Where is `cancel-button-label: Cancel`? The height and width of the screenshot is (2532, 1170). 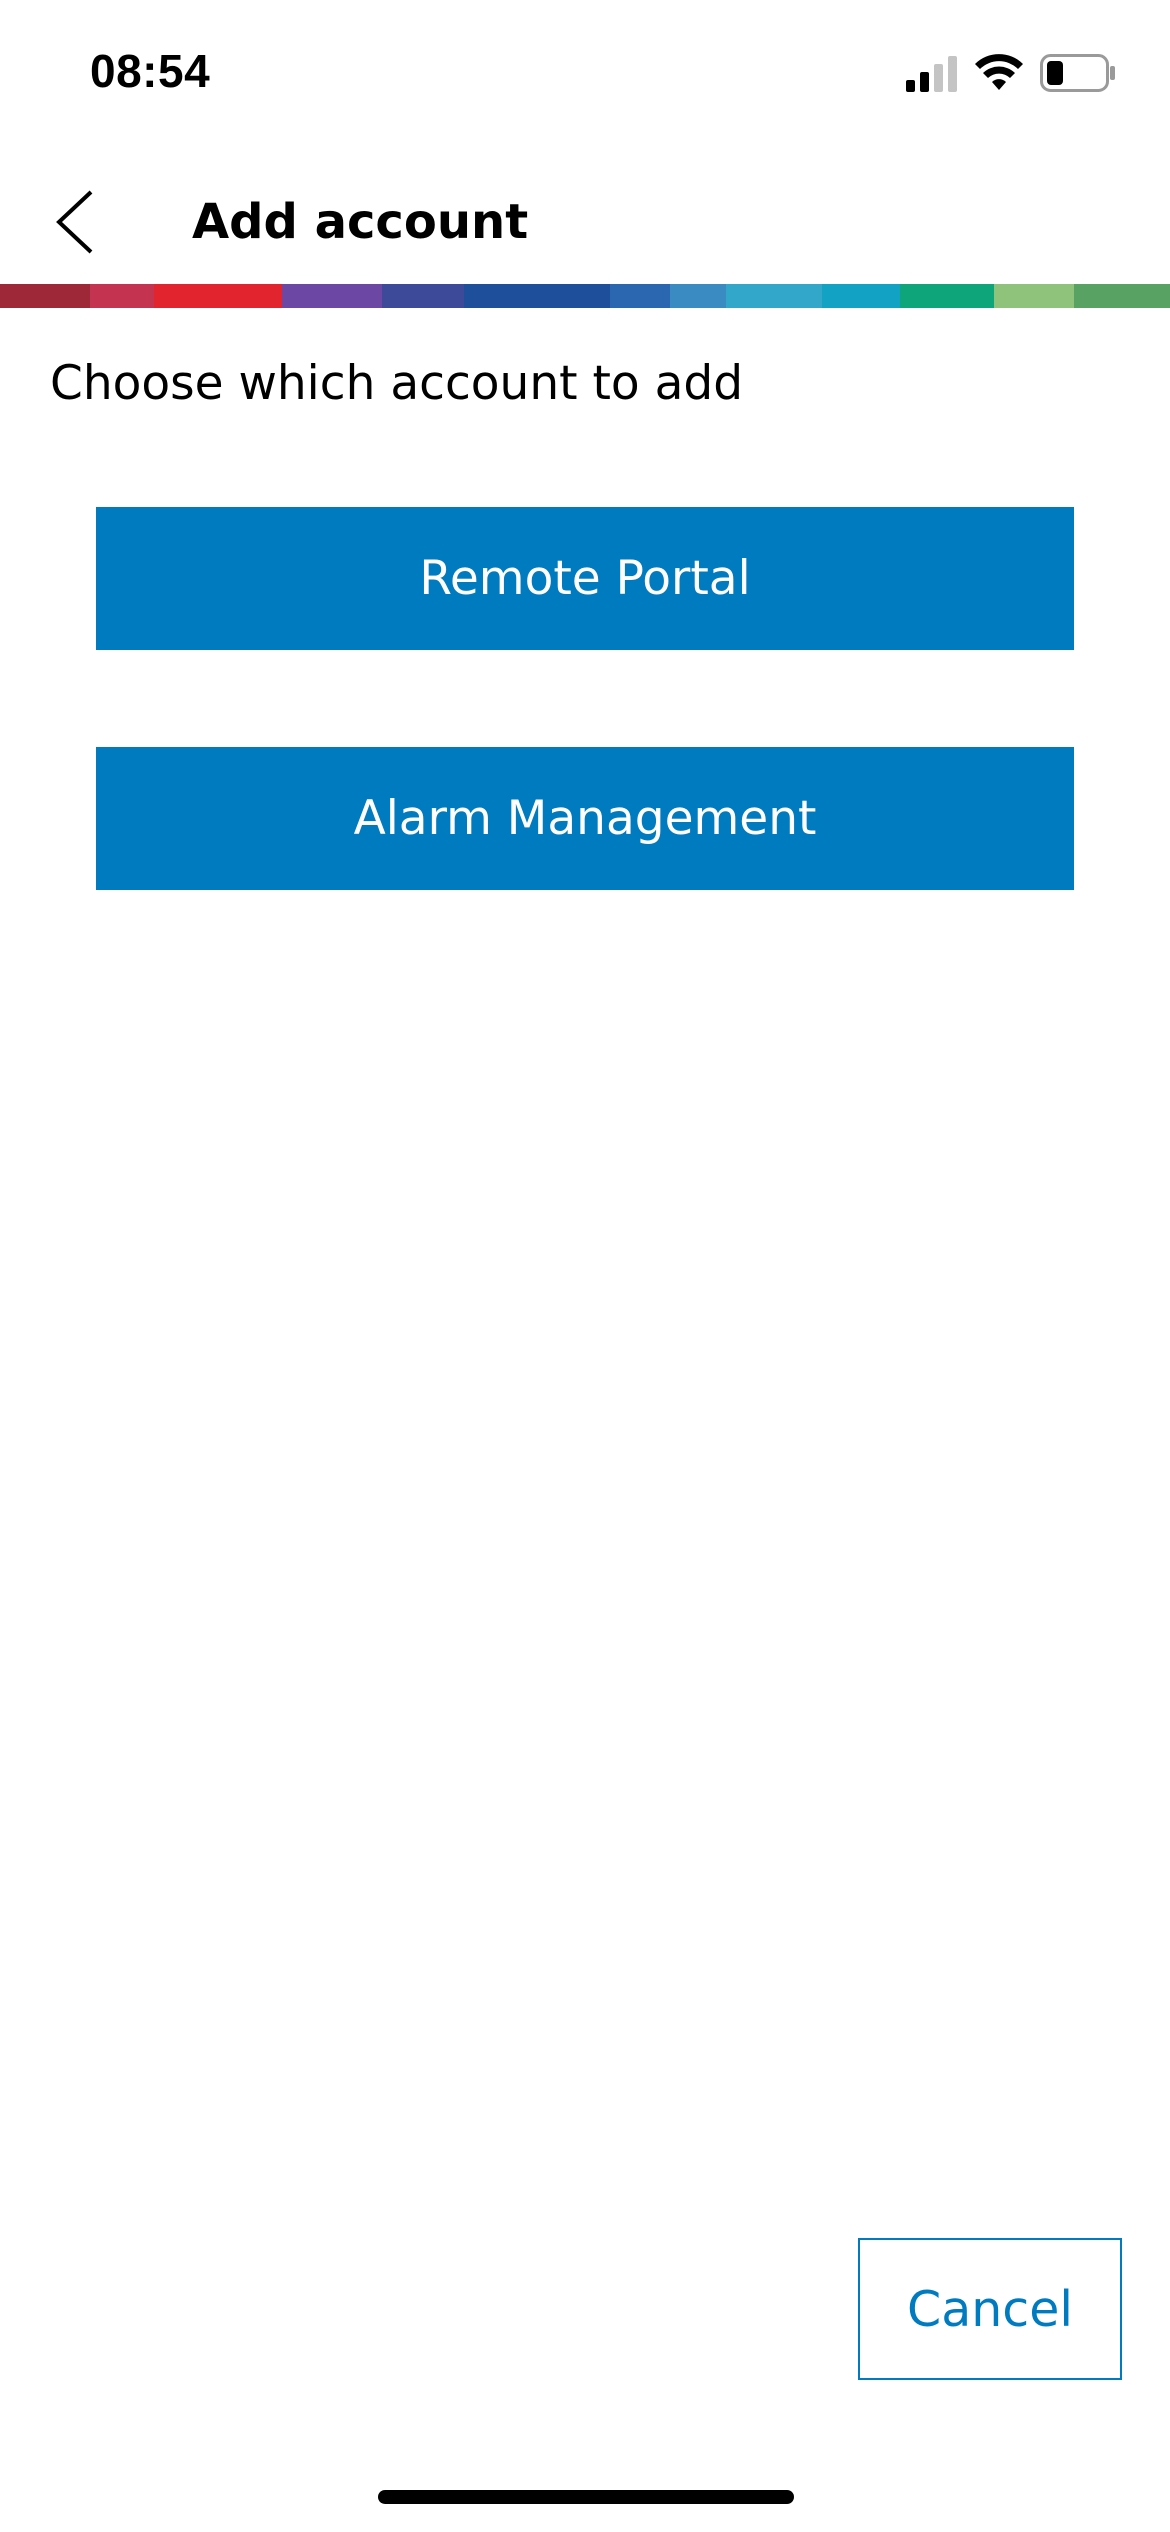 cancel-button-label: Cancel is located at coordinates (990, 2309).